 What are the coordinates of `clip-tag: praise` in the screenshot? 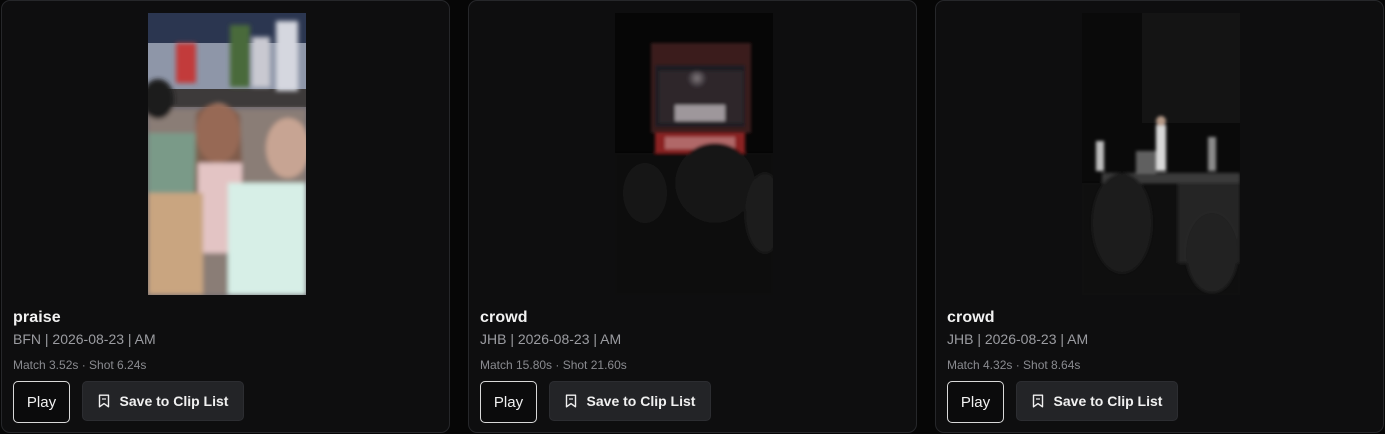 It's located at (37, 317).